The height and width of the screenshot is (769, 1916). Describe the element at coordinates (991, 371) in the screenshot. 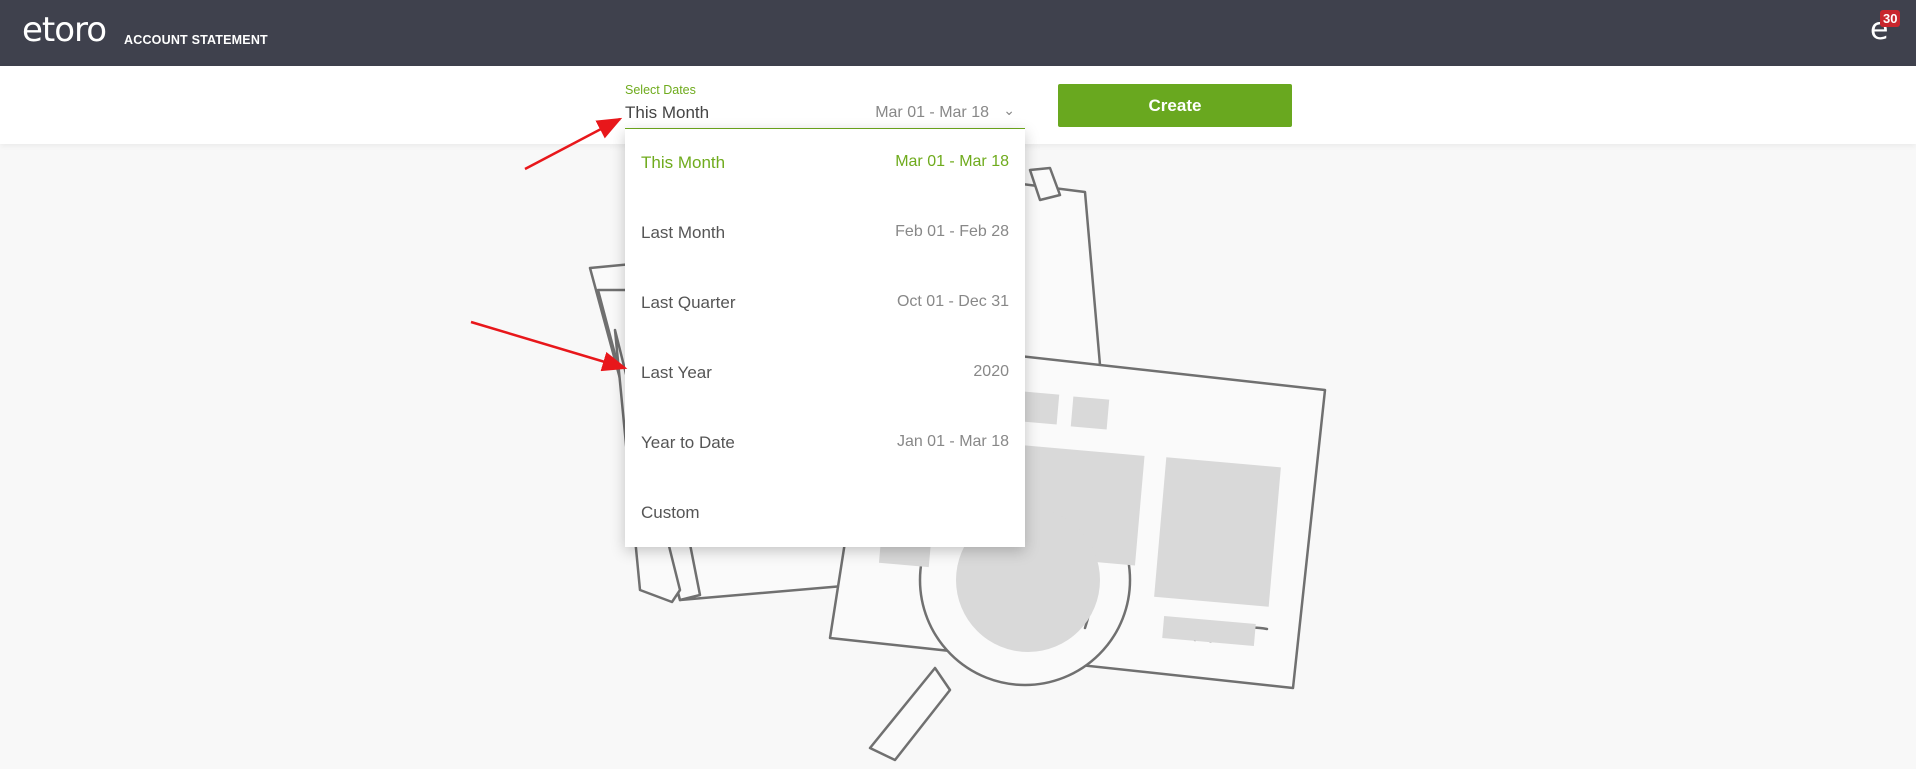

I see `option-range: 2020` at that location.